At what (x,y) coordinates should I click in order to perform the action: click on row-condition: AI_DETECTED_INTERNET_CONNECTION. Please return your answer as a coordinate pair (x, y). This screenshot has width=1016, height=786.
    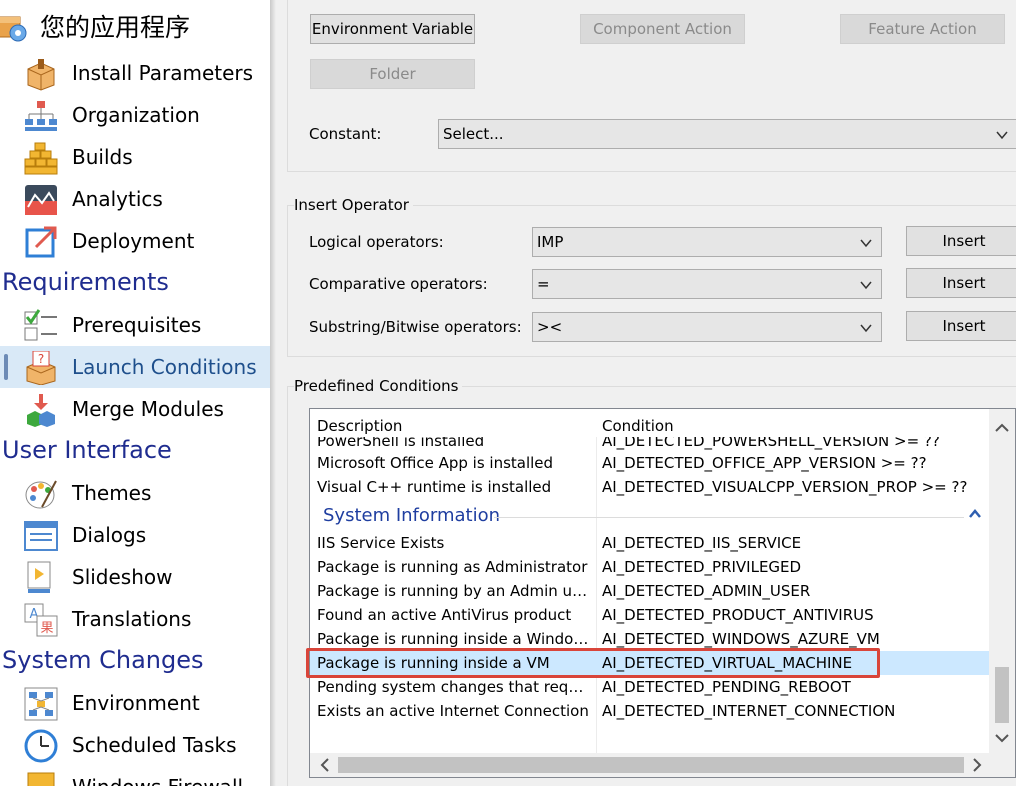
    Looking at the image, I should click on (749, 711).